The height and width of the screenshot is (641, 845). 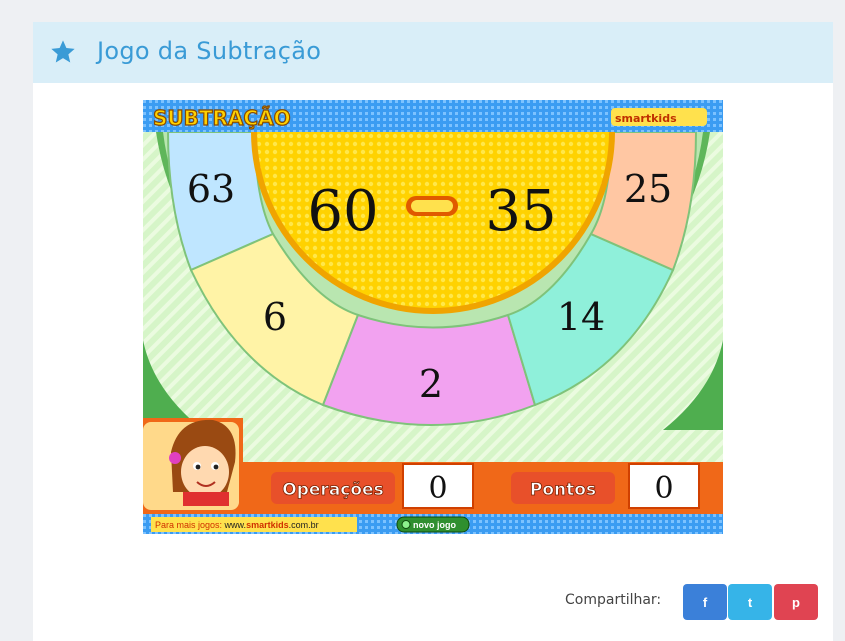 I want to click on share-label: Compartilhar:, so click(x=613, y=600).